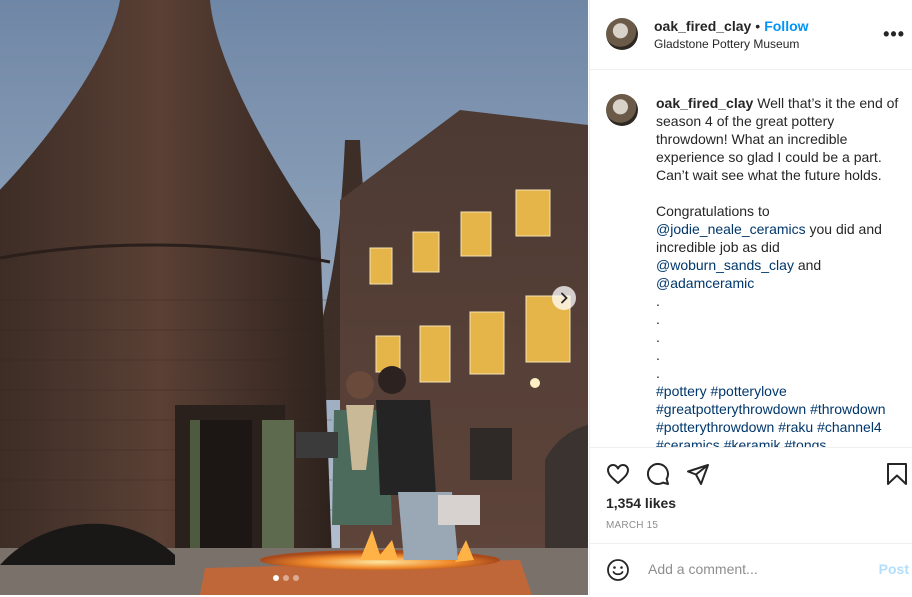 This screenshot has height=597, width=912. I want to click on hashtag-link: #raku, so click(795, 427).